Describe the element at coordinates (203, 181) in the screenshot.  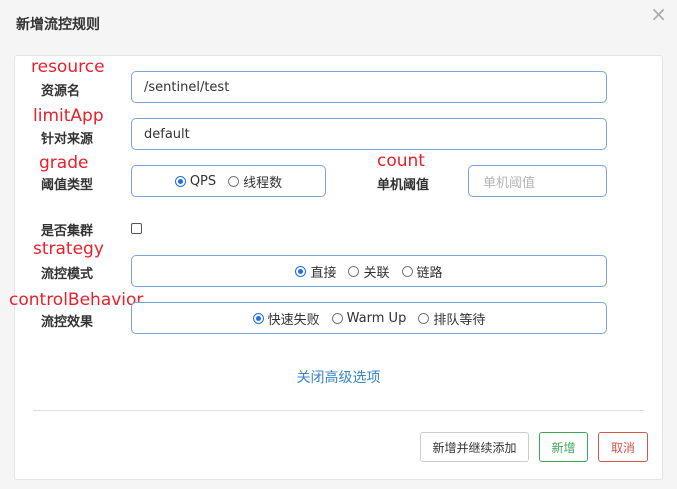
I see `grade-option-label: QPS` at that location.